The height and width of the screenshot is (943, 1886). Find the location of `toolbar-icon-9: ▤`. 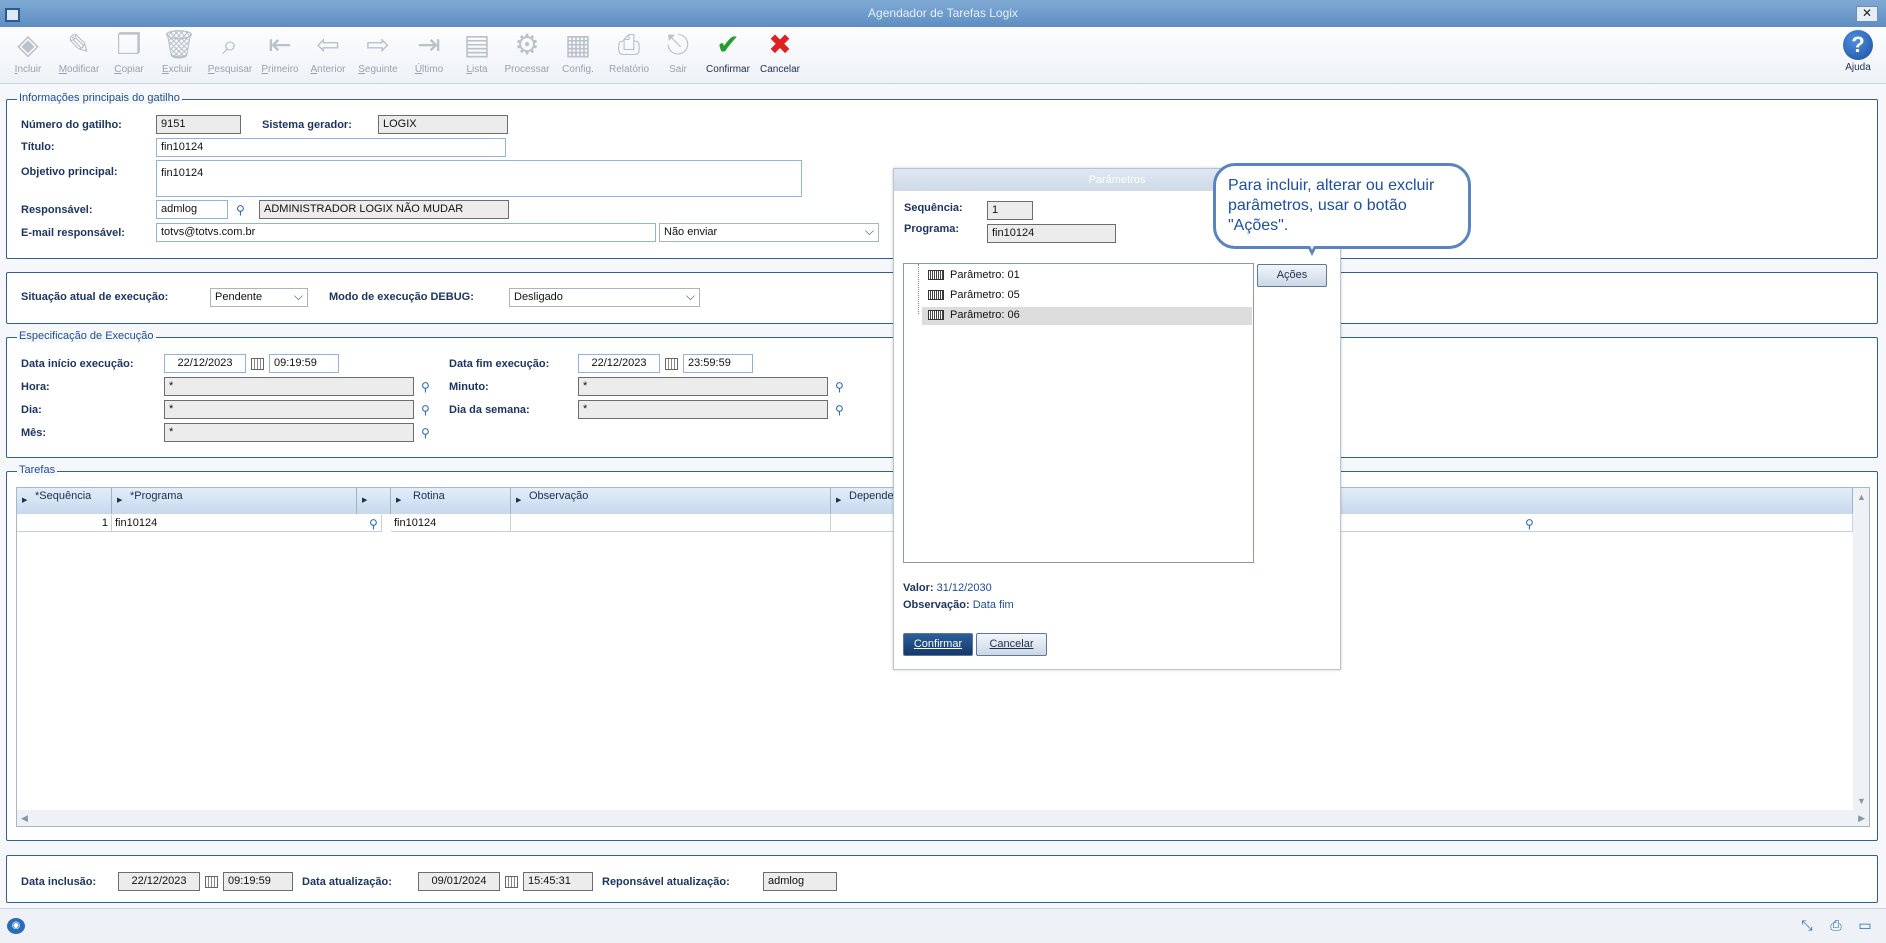

toolbar-icon-9: ▤ is located at coordinates (477, 44).